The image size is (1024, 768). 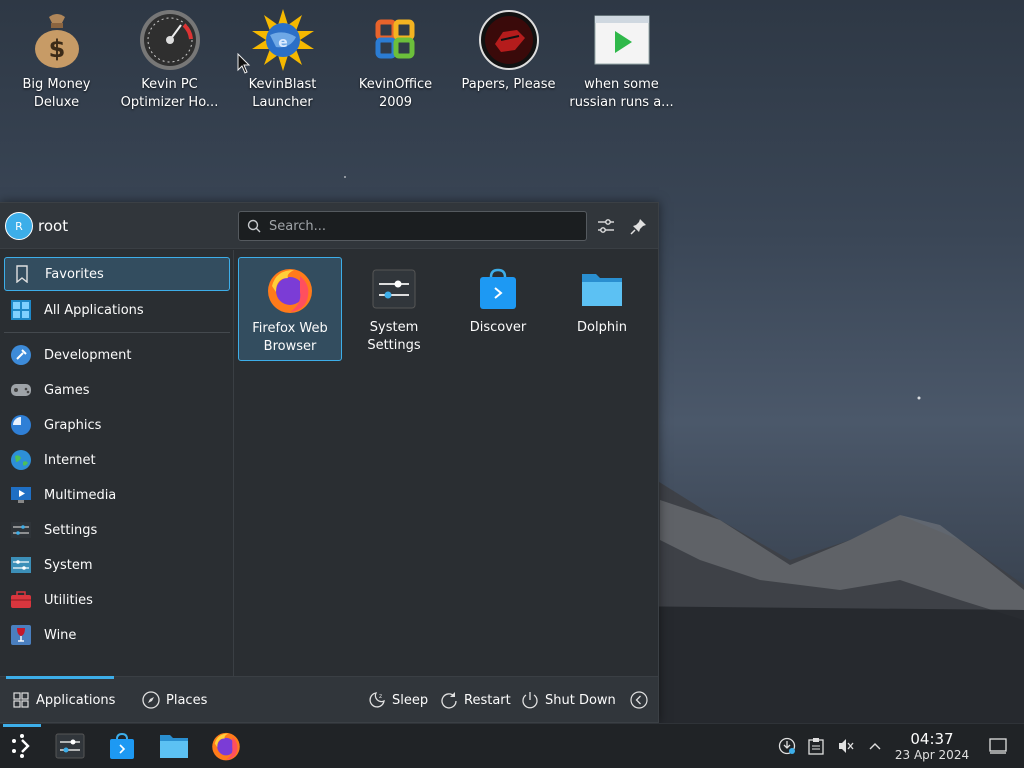 I want to click on category-label: Games, so click(x=67, y=390).